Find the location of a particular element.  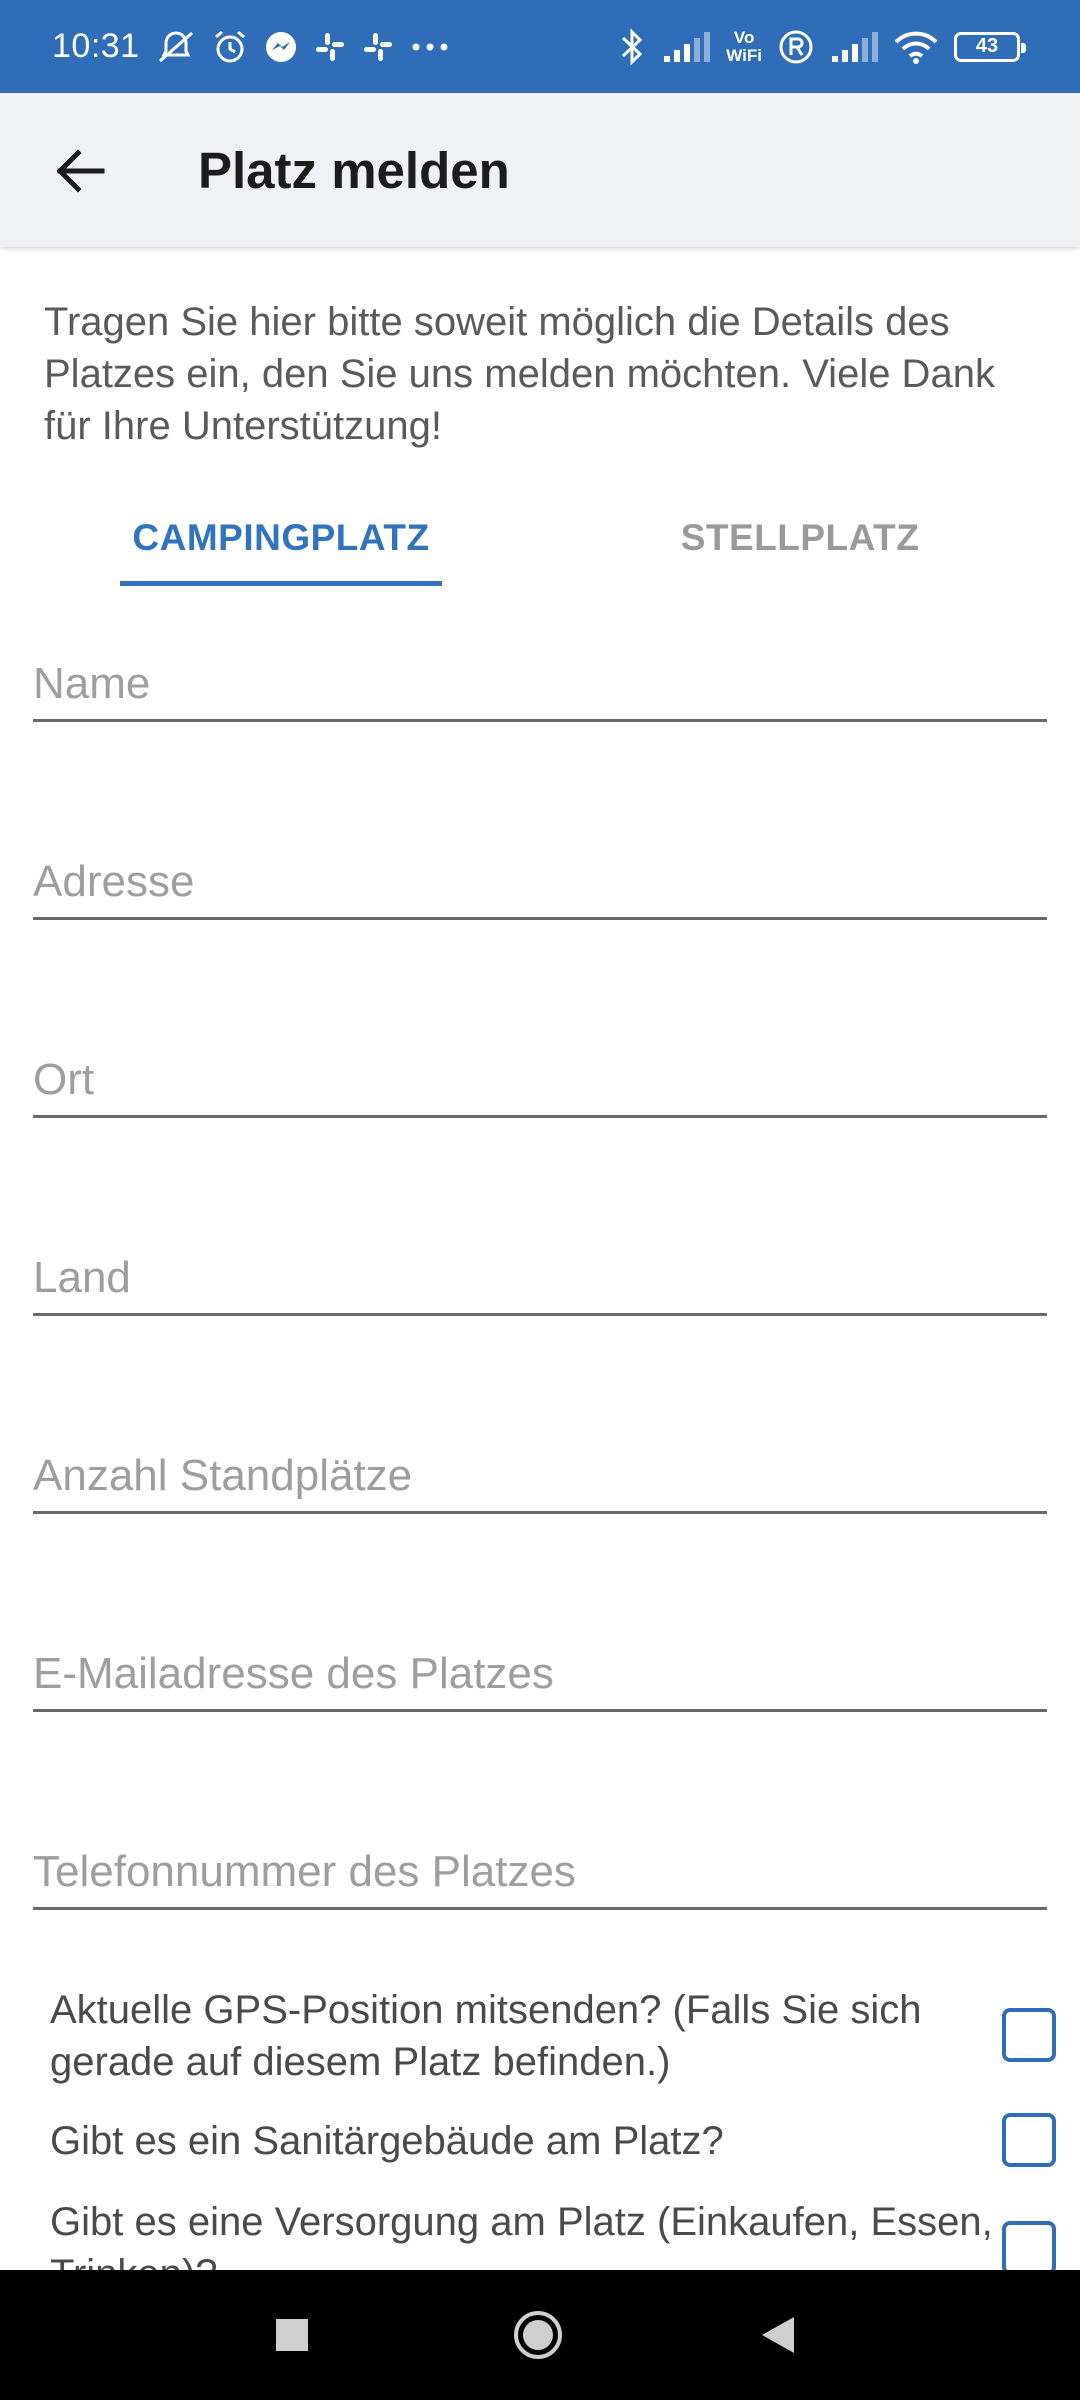

home-button is located at coordinates (538, 2335).